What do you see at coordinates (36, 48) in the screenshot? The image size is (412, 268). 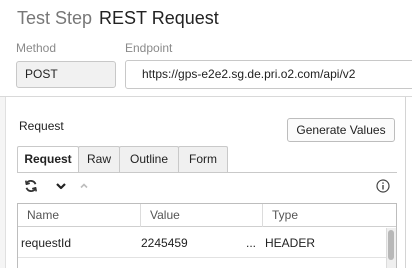 I see `method-label: Method` at bounding box center [36, 48].